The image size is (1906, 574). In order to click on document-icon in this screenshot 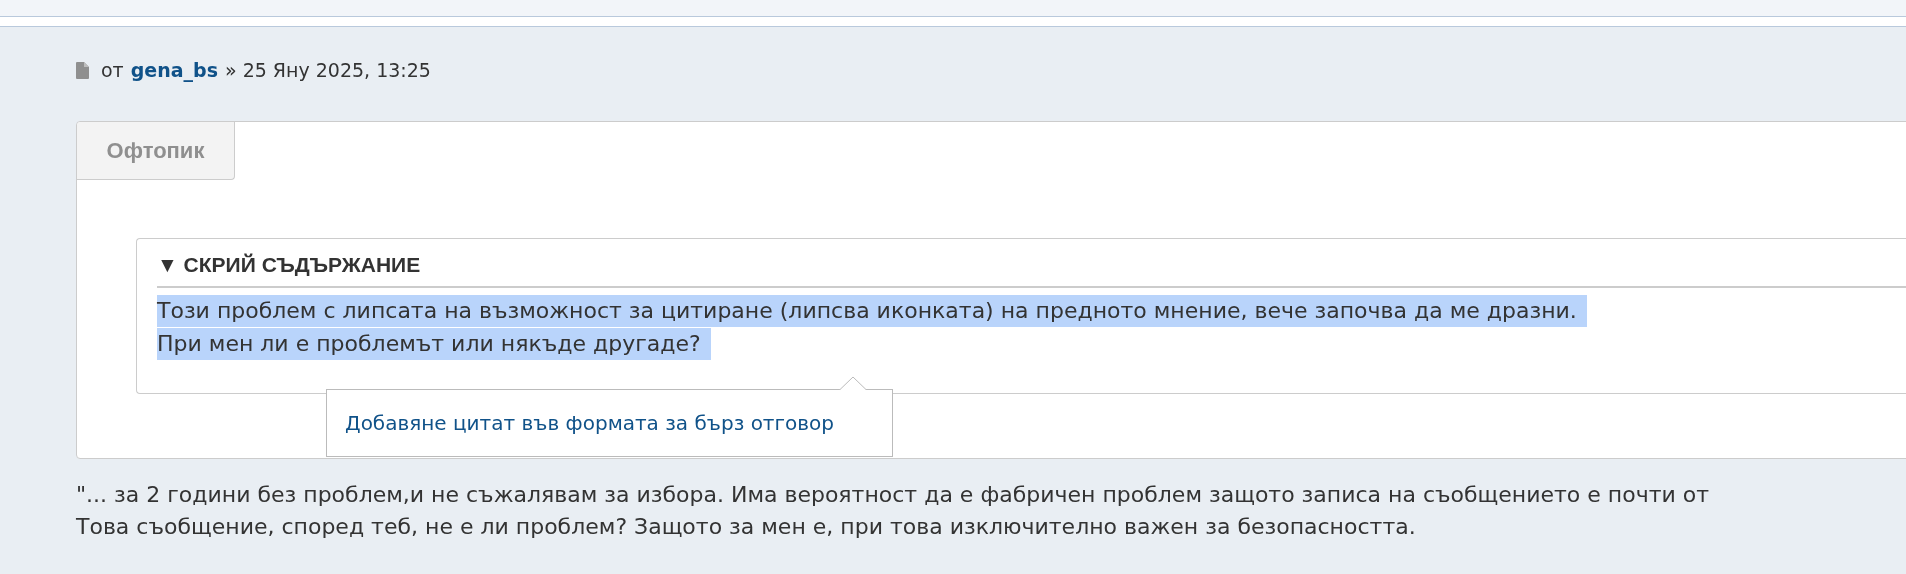, I will do `click(82, 70)`.